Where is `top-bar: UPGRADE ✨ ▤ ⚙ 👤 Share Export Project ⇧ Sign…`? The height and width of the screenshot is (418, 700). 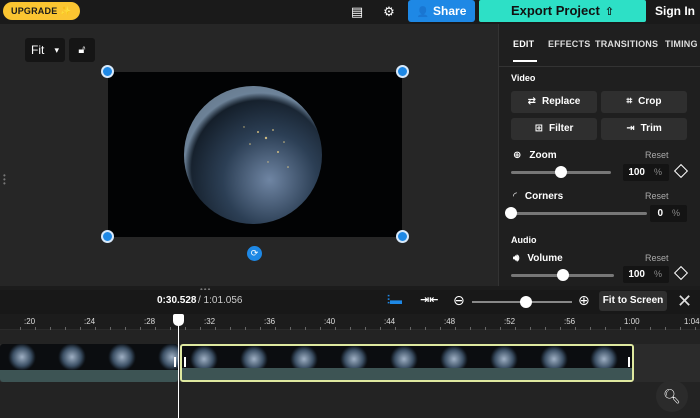 top-bar: UPGRADE ✨ ▤ ⚙ 👤 Share Export Project ⇧ Sign… is located at coordinates (350, 12).